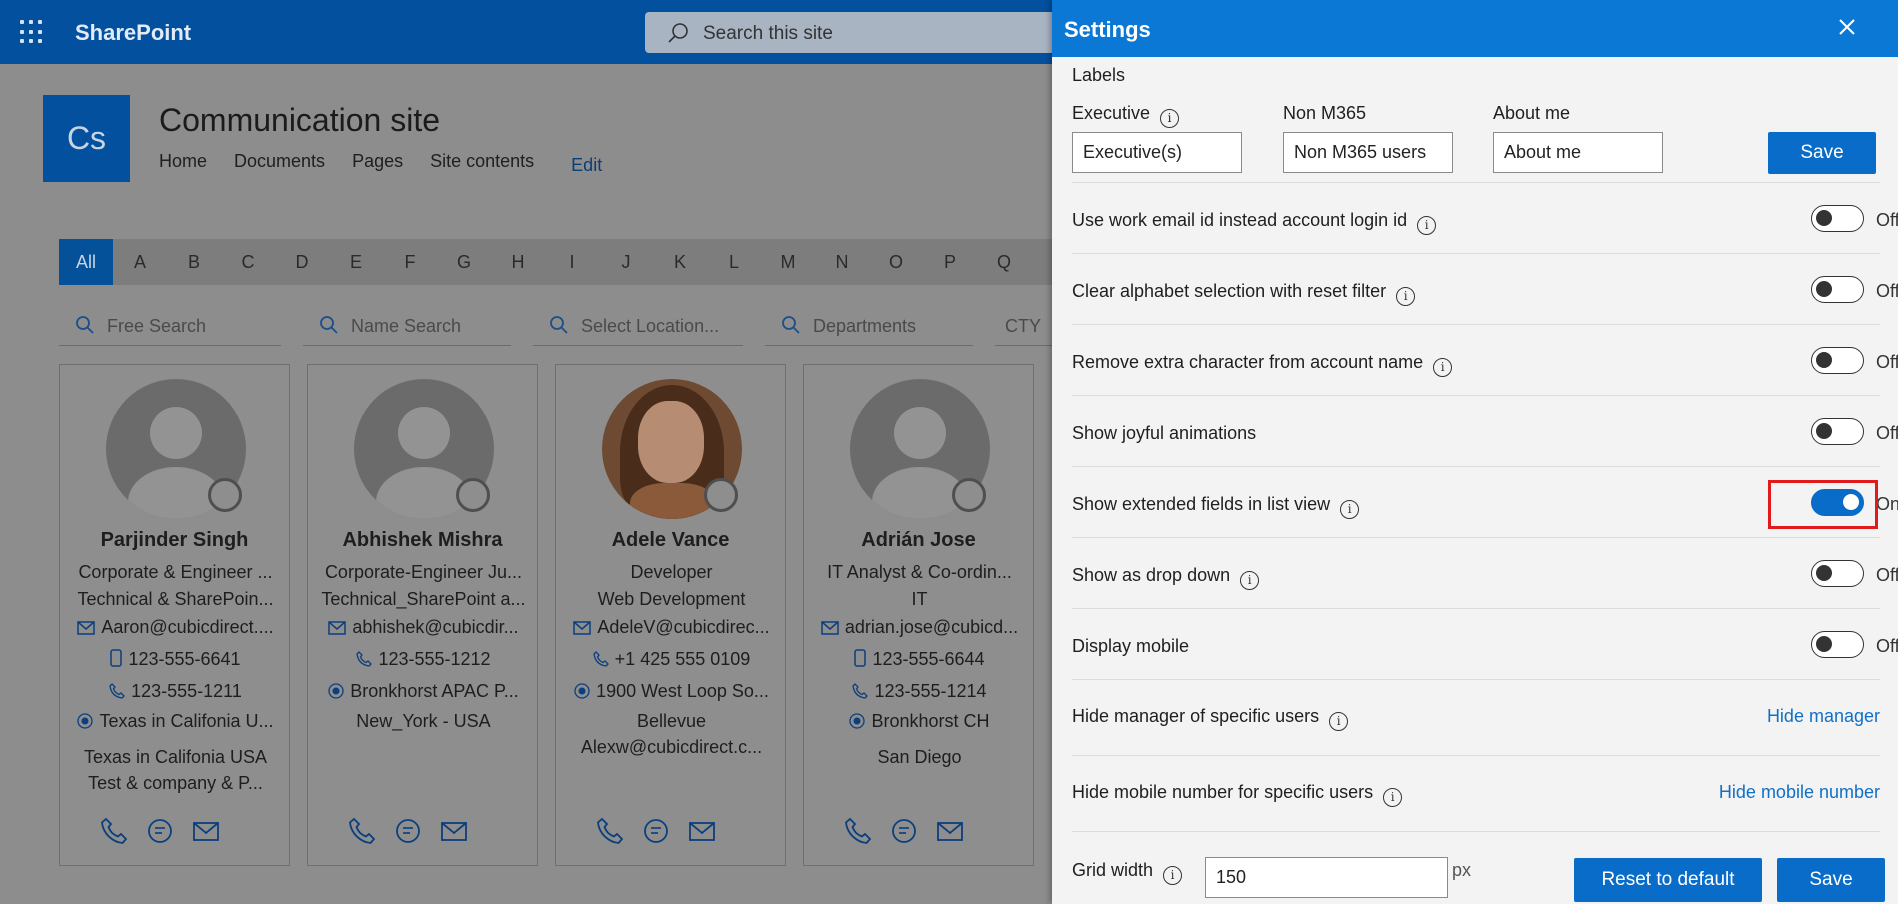 The image size is (1898, 904). What do you see at coordinates (896, 262) in the screenshot?
I see `alpha-letter: O` at bounding box center [896, 262].